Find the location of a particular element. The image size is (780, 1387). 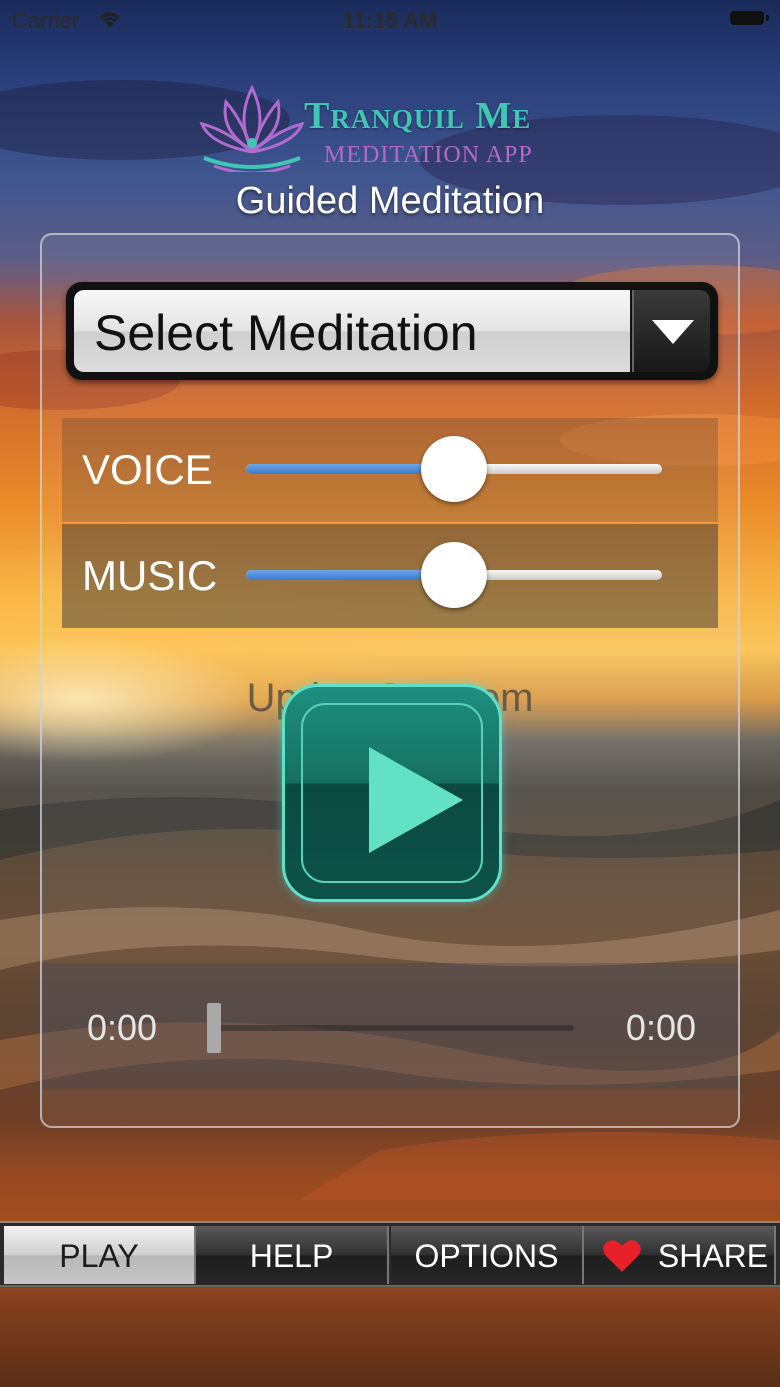

tab-options: OPTIONS is located at coordinates (487, 1255).